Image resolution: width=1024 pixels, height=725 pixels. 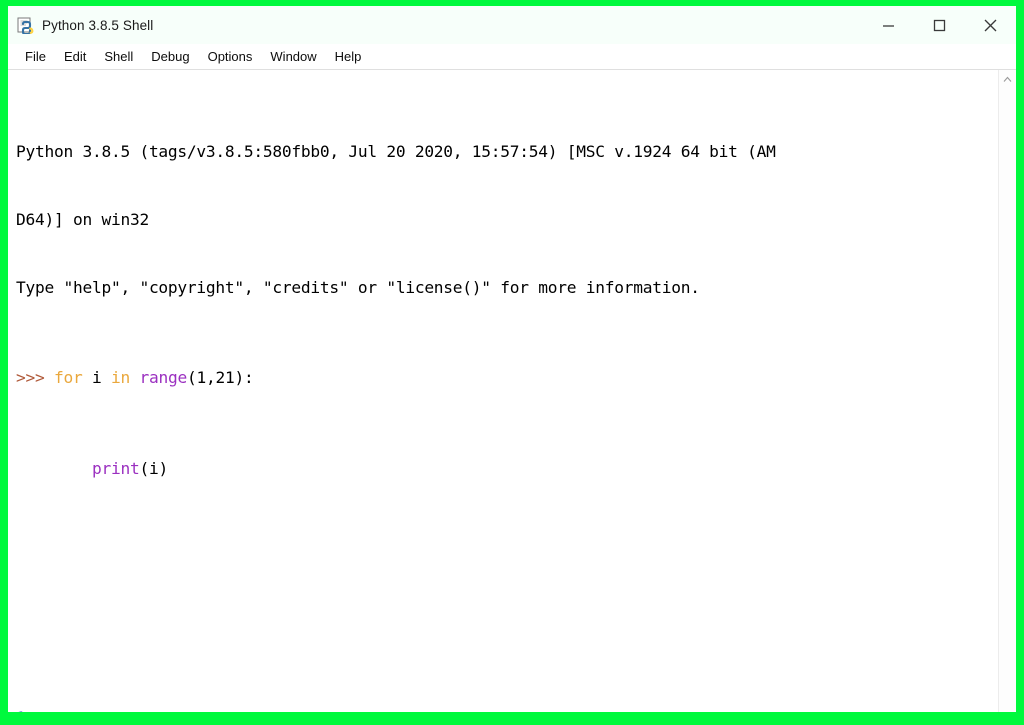 What do you see at coordinates (25, 26) in the screenshot?
I see `python-idle-icon` at bounding box center [25, 26].